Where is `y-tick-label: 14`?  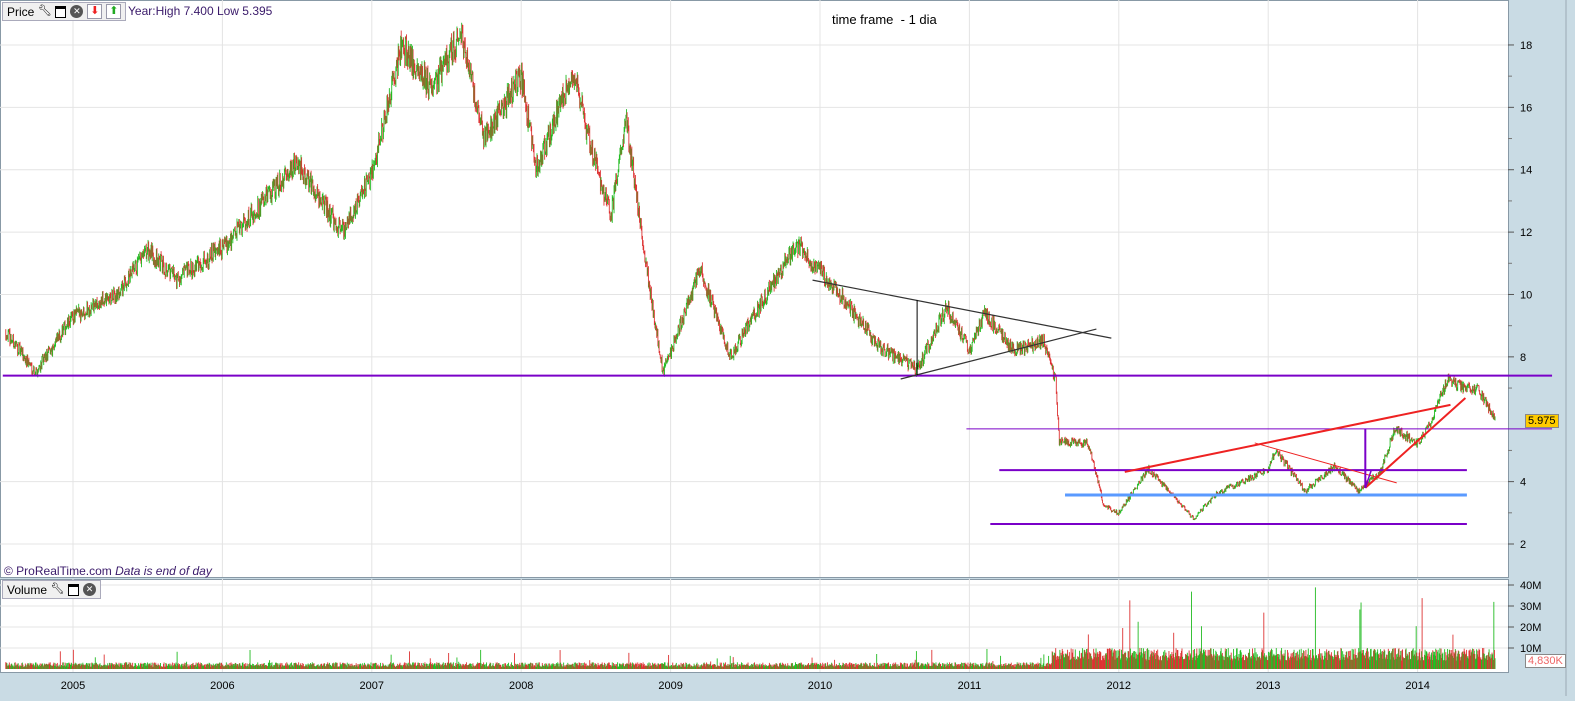
y-tick-label: 14 is located at coordinates (1526, 171).